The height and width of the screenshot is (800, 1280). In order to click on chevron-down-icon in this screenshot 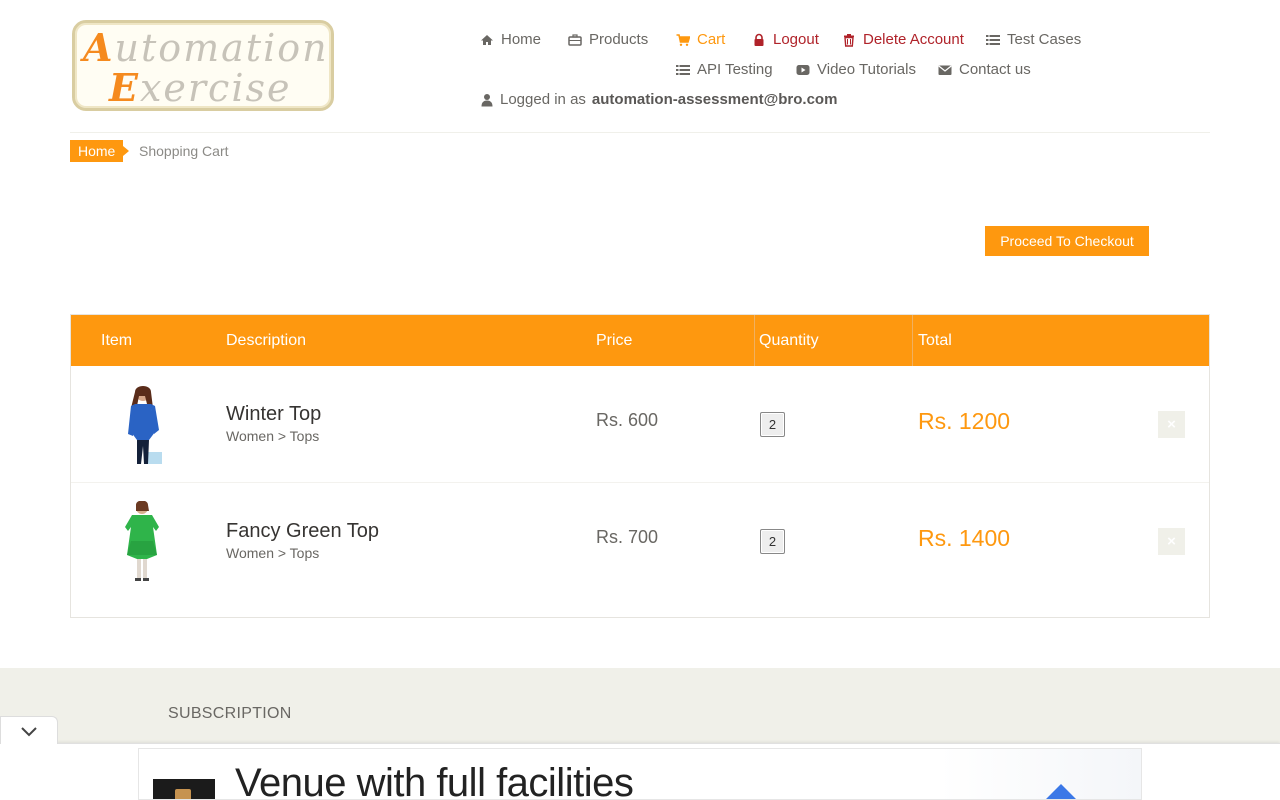, I will do `click(29, 732)`.